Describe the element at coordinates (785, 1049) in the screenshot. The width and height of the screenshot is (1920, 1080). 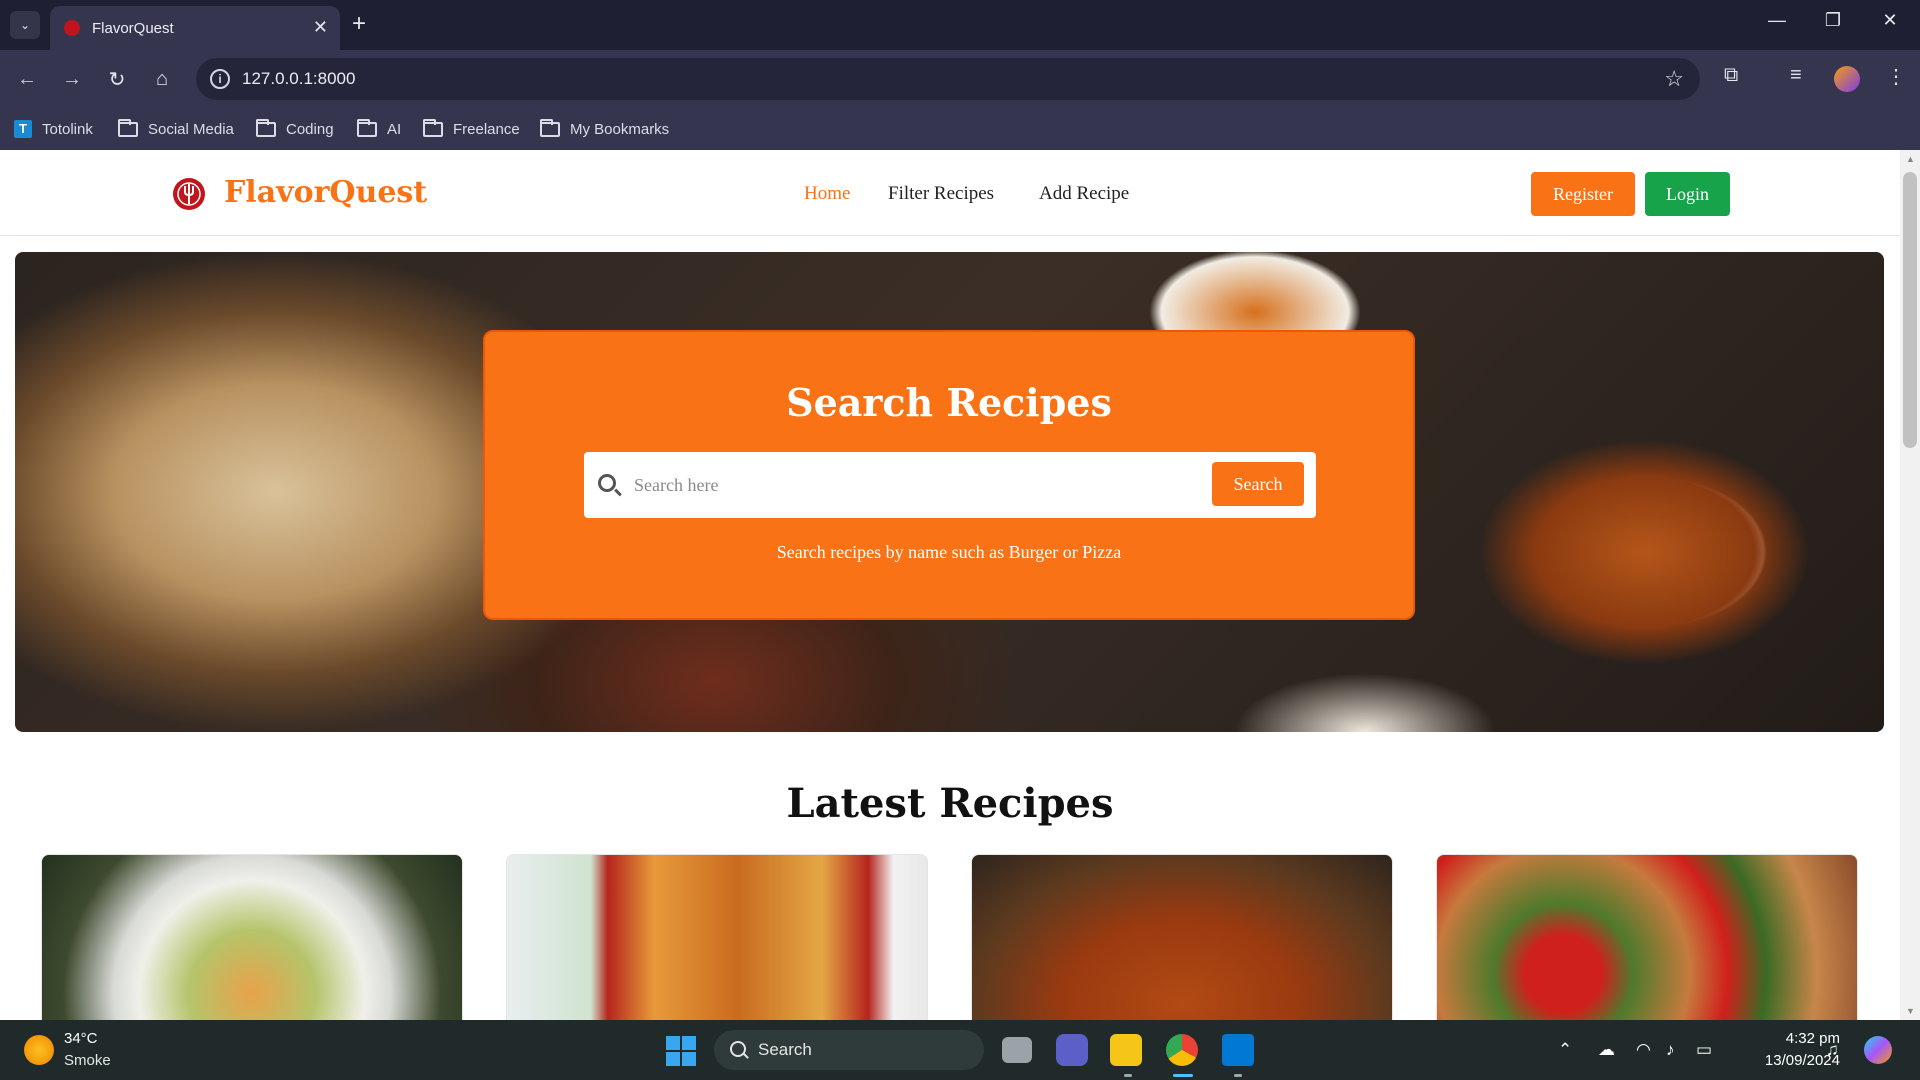
I see `taskbar-search-label: Search` at that location.